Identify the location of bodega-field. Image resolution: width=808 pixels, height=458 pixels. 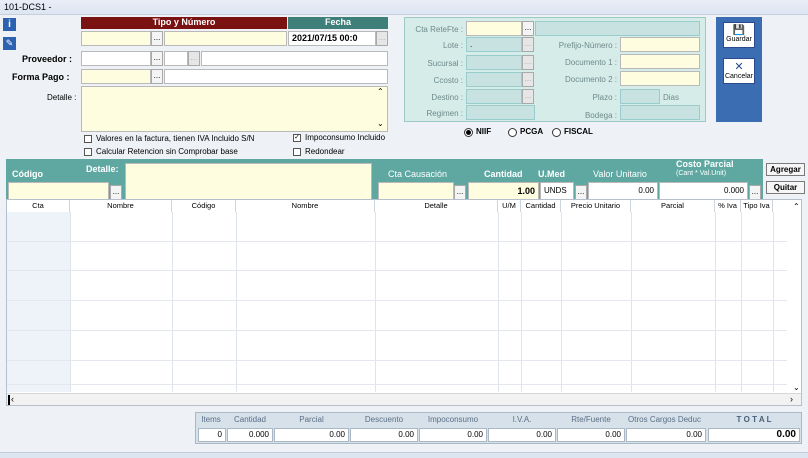
(660, 112).